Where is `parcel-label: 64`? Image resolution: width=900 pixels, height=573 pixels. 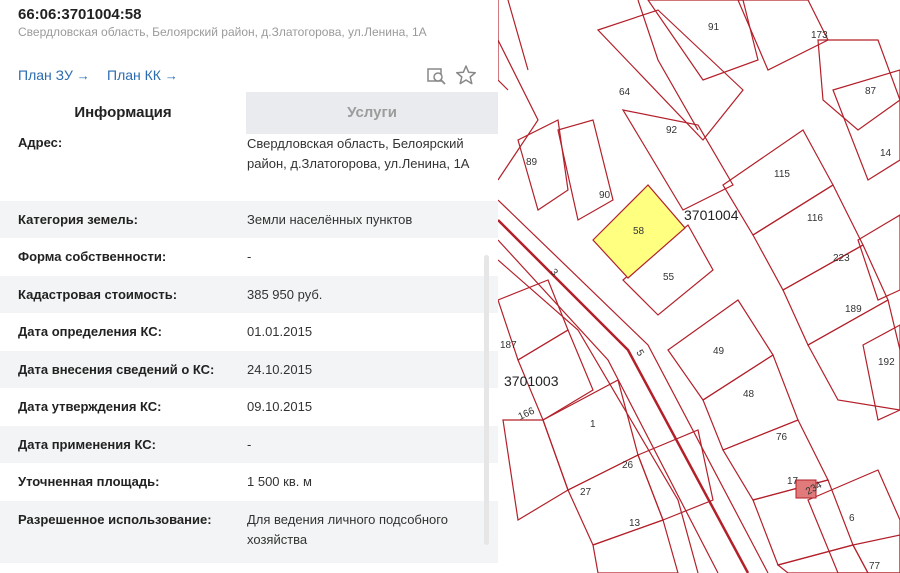 parcel-label: 64 is located at coordinates (625, 92).